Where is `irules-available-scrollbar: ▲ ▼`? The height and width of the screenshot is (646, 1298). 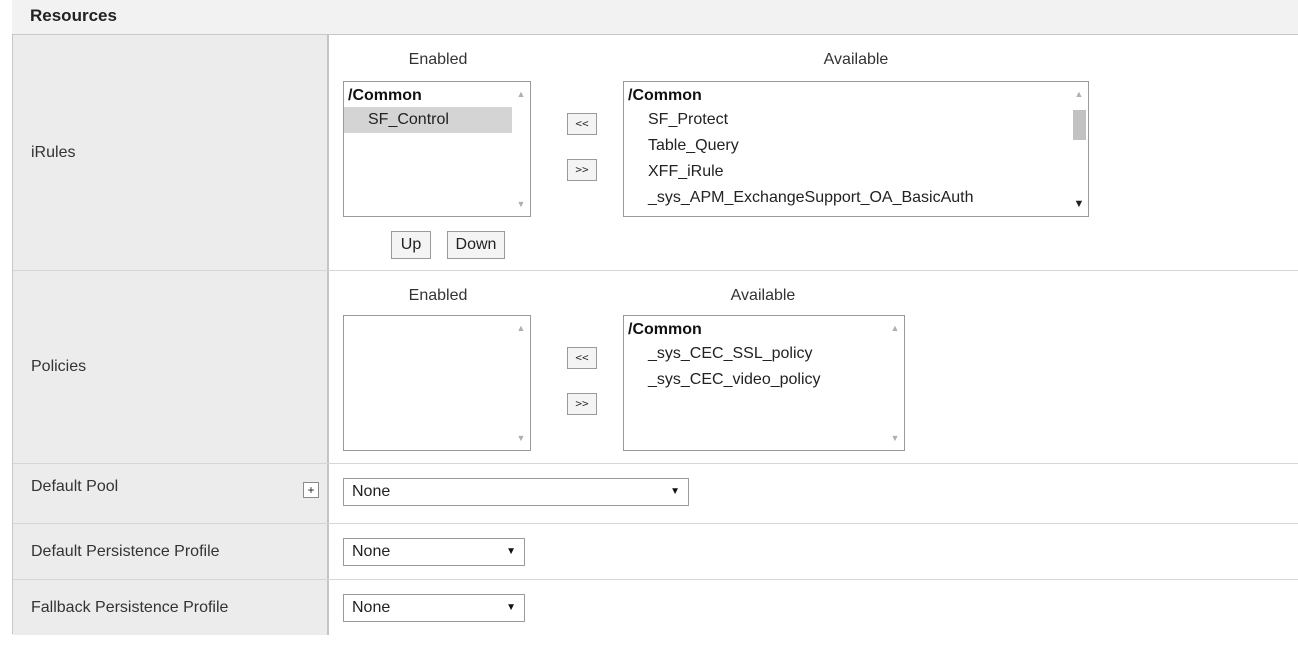 irules-available-scrollbar: ▲ ▼ is located at coordinates (1079, 149).